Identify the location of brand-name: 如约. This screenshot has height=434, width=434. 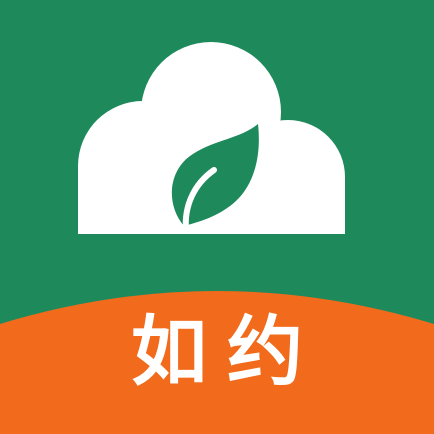
(227, 351).